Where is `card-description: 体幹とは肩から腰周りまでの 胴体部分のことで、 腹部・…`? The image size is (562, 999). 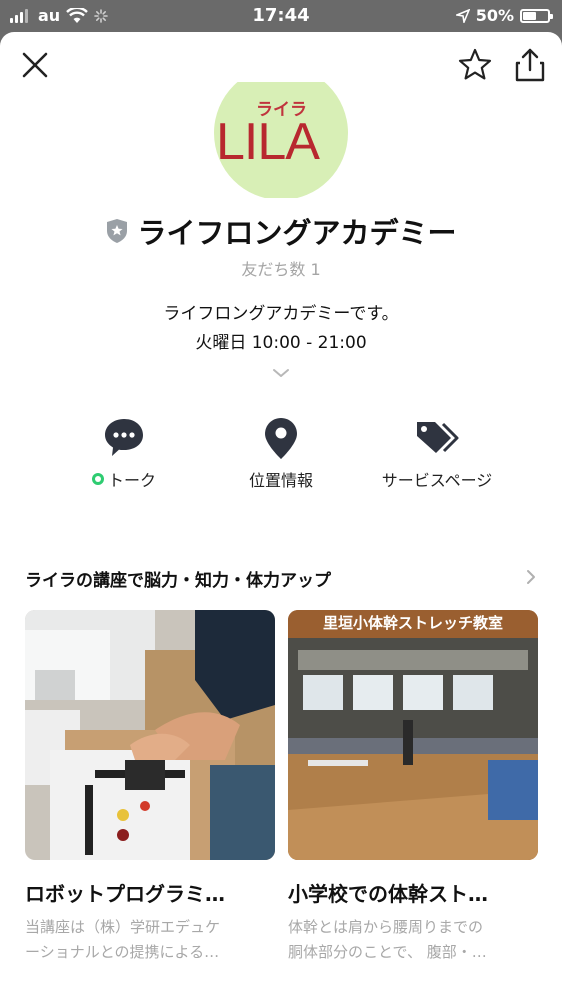 card-description: 体幹とは肩から腰周りまでの 胴体部分のことで、 腹部・… is located at coordinates (413, 940).